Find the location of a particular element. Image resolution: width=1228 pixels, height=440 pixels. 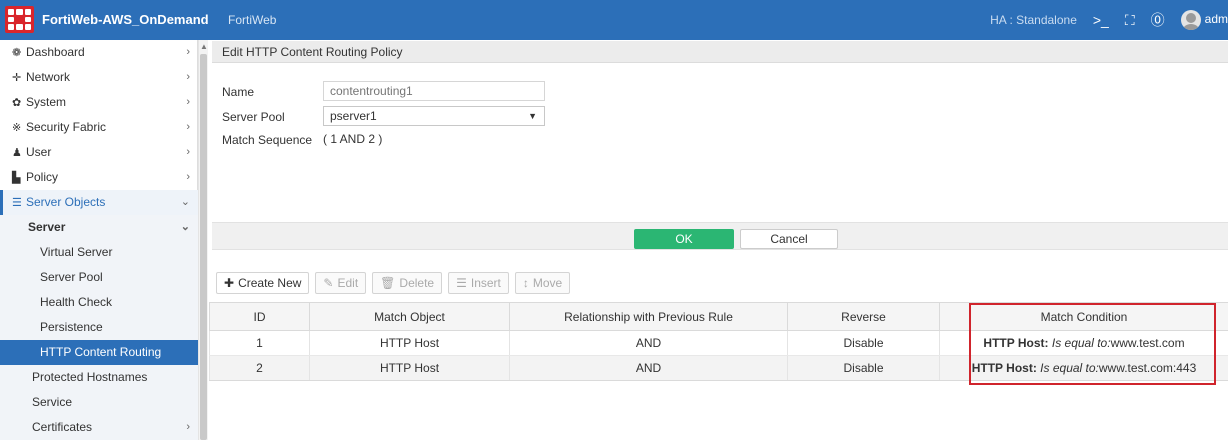

sidebar-item-label: User is located at coordinates (39, 152).